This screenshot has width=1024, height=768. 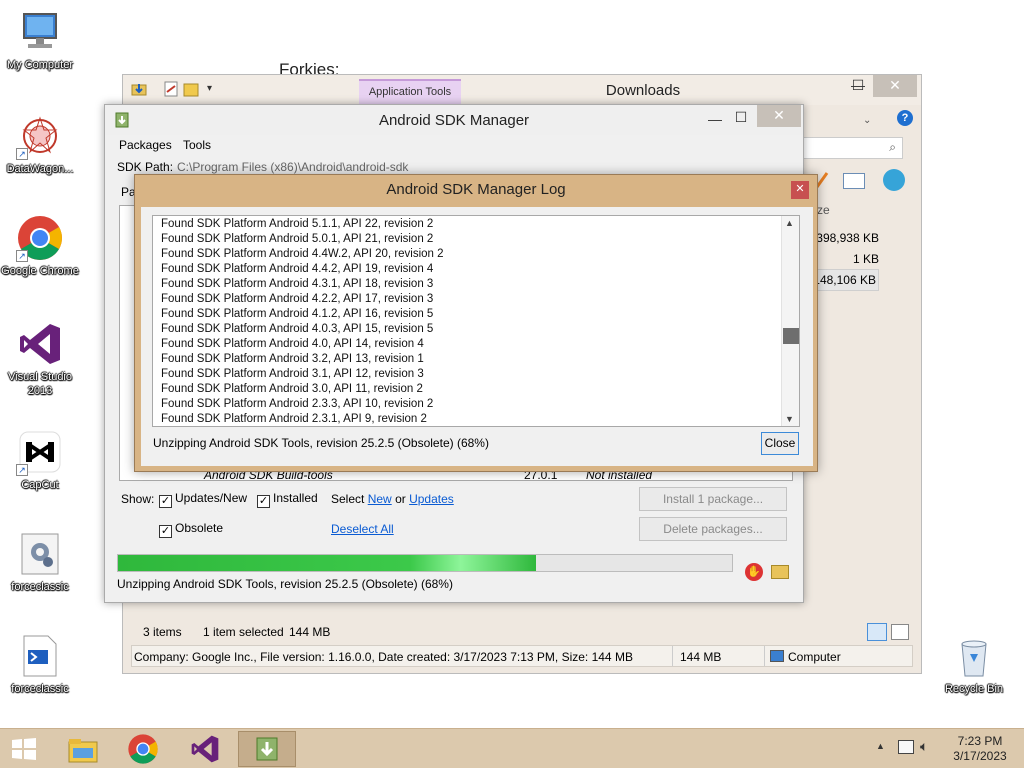 What do you see at coordinates (754, 572) in the screenshot?
I see `stop-icon: ✋` at bounding box center [754, 572].